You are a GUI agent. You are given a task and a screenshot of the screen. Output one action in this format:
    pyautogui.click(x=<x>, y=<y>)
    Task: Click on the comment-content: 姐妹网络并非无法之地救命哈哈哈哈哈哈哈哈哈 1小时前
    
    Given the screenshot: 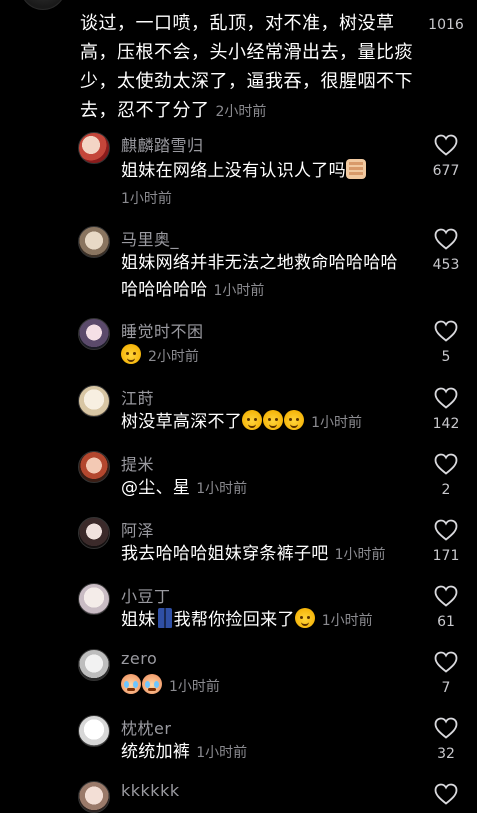 What is the action you would take?
    pyautogui.click(x=266, y=277)
    